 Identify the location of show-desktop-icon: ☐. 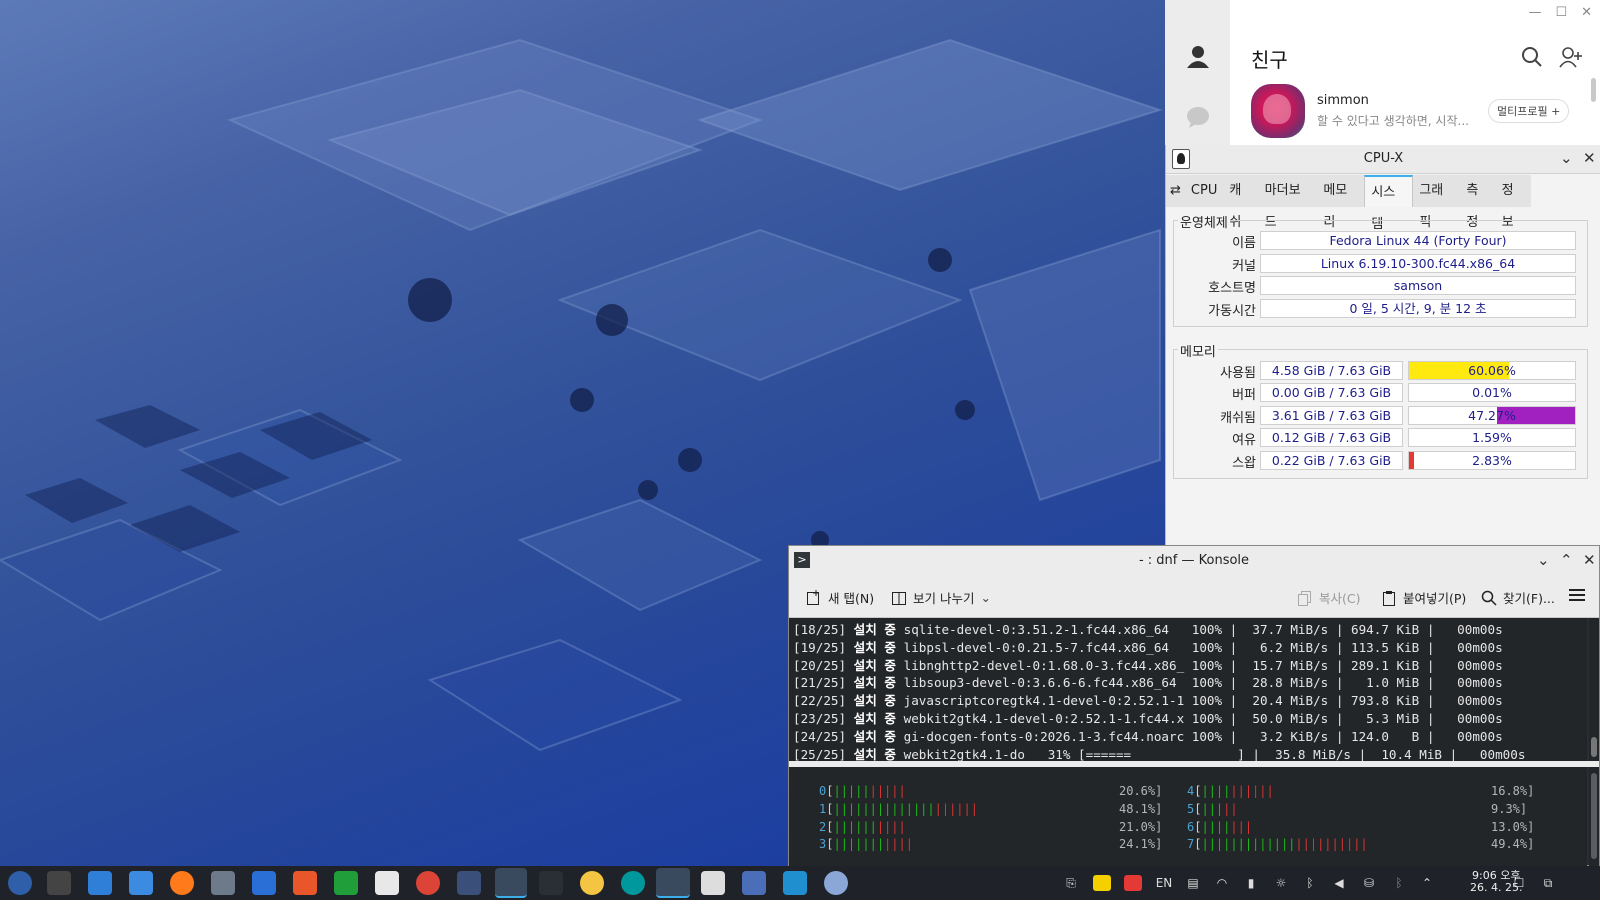
(1519, 883).